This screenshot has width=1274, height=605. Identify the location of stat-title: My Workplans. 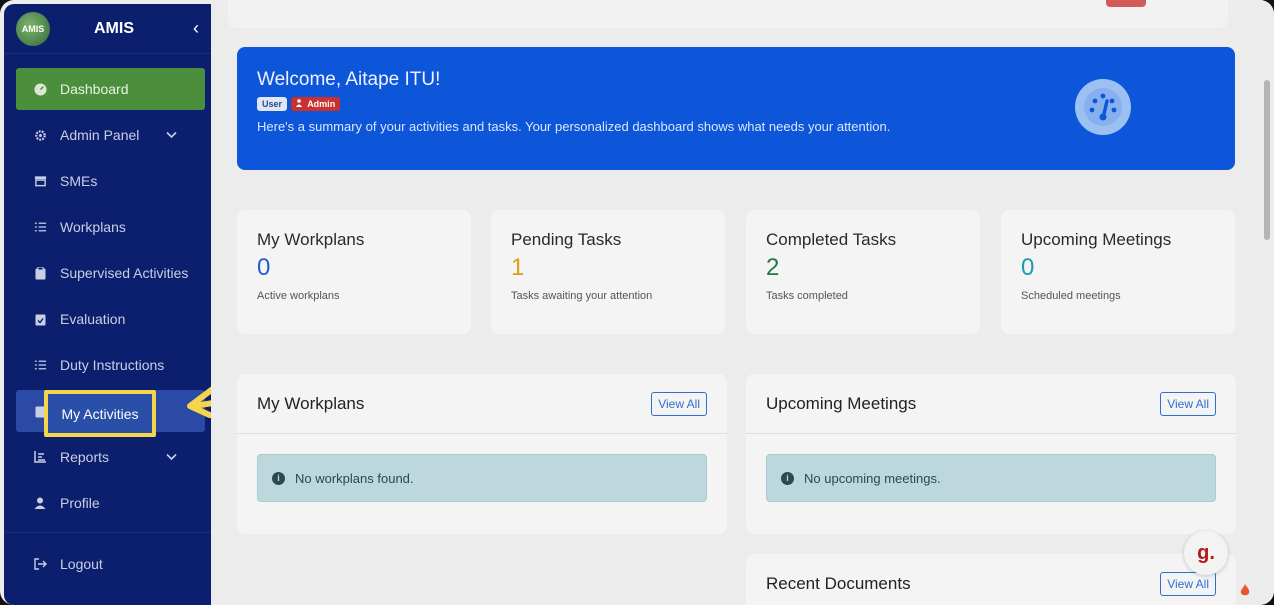
(311, 239).